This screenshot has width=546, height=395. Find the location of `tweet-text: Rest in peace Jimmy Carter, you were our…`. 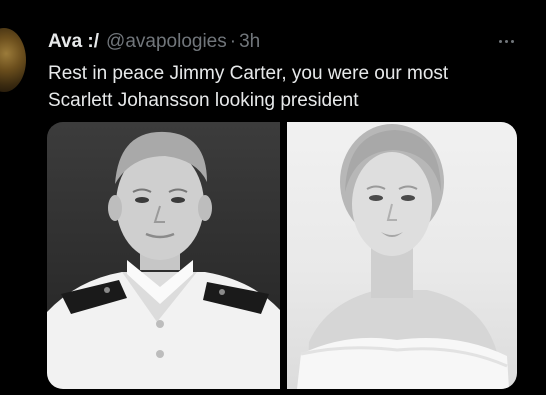

tweet-text: Rest in peace Jimmy Carter, you were our… is located at coordinates (283, 87).